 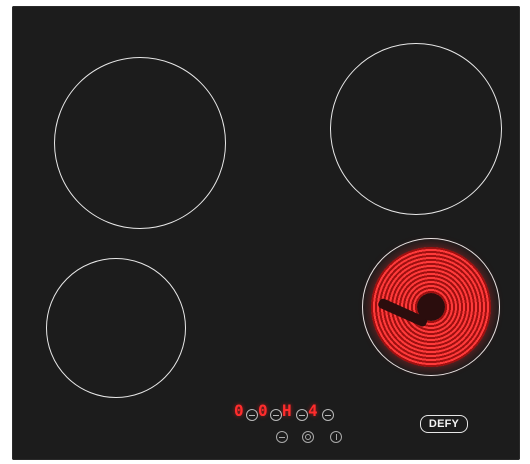 What do you see at coordinates (416, 129) in the screenshot?
I see `rear-right-cooking-zone` at bounding box center [416, 129].